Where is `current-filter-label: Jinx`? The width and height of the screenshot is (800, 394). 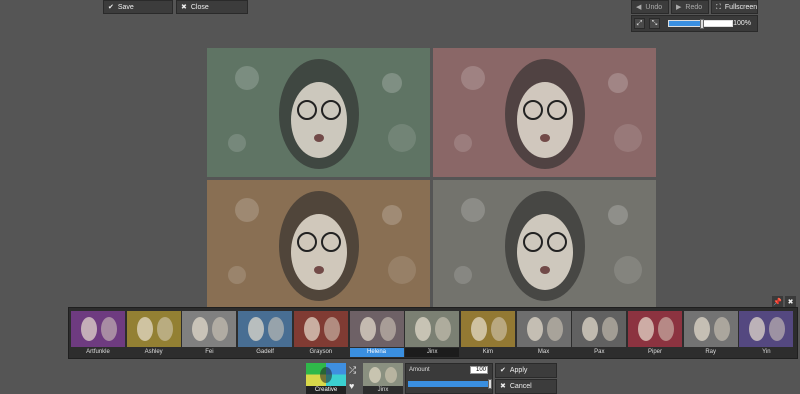 current-filter-label: Jinx is located at coordinates (383, 390).